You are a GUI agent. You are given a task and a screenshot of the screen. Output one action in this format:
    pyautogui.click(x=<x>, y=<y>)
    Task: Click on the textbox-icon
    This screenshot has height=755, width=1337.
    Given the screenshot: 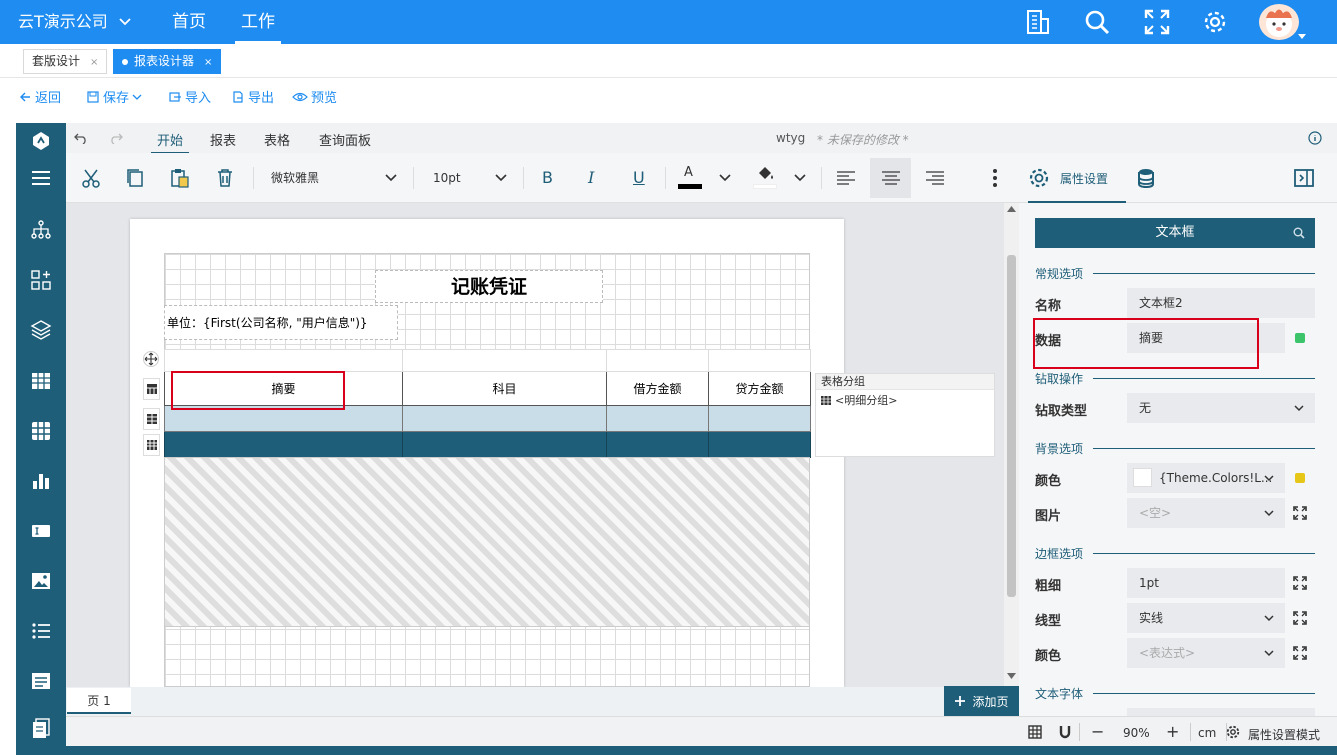 What is the action you would take?
    pyautogui.click(x=41, y=531)
    